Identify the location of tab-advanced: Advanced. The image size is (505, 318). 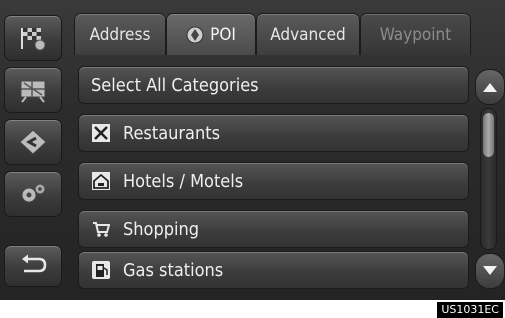
(308, 34).